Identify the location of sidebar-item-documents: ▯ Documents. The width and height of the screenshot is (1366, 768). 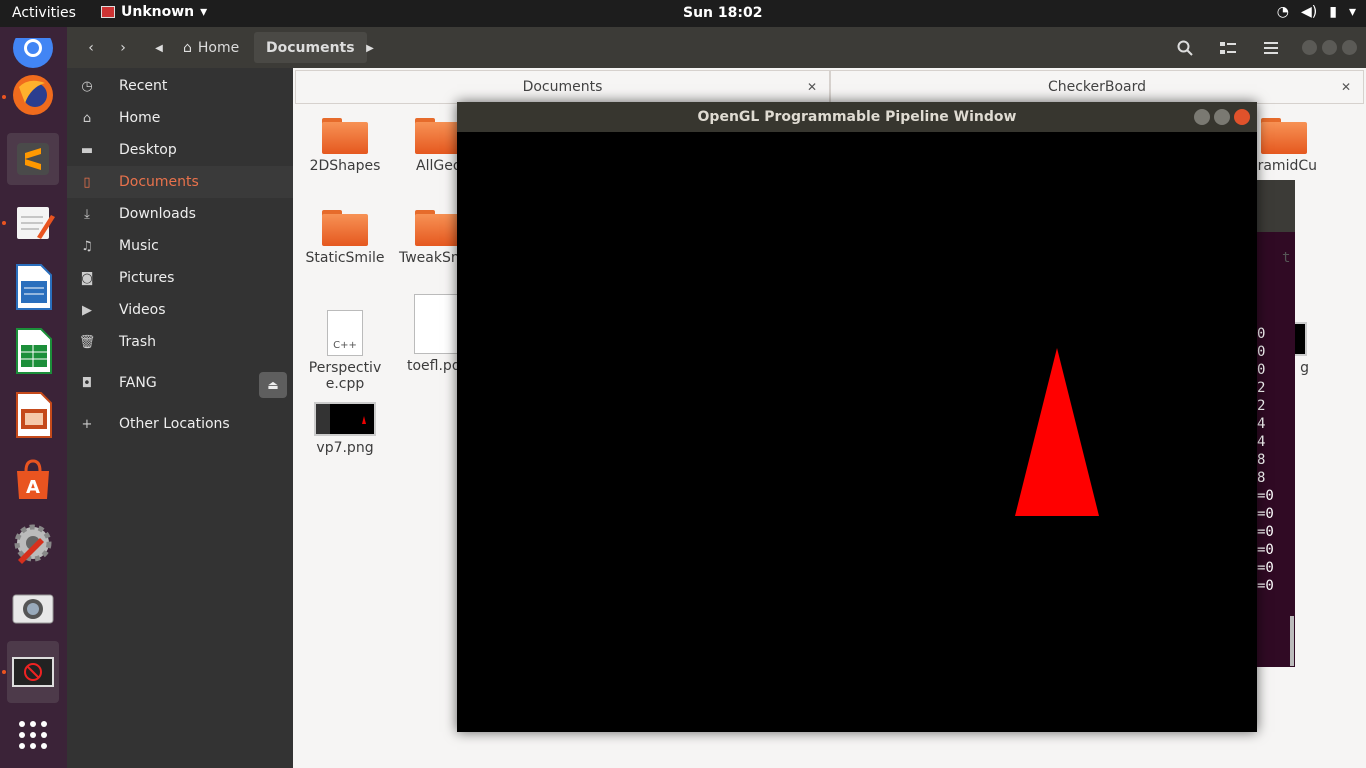
(180, 182).